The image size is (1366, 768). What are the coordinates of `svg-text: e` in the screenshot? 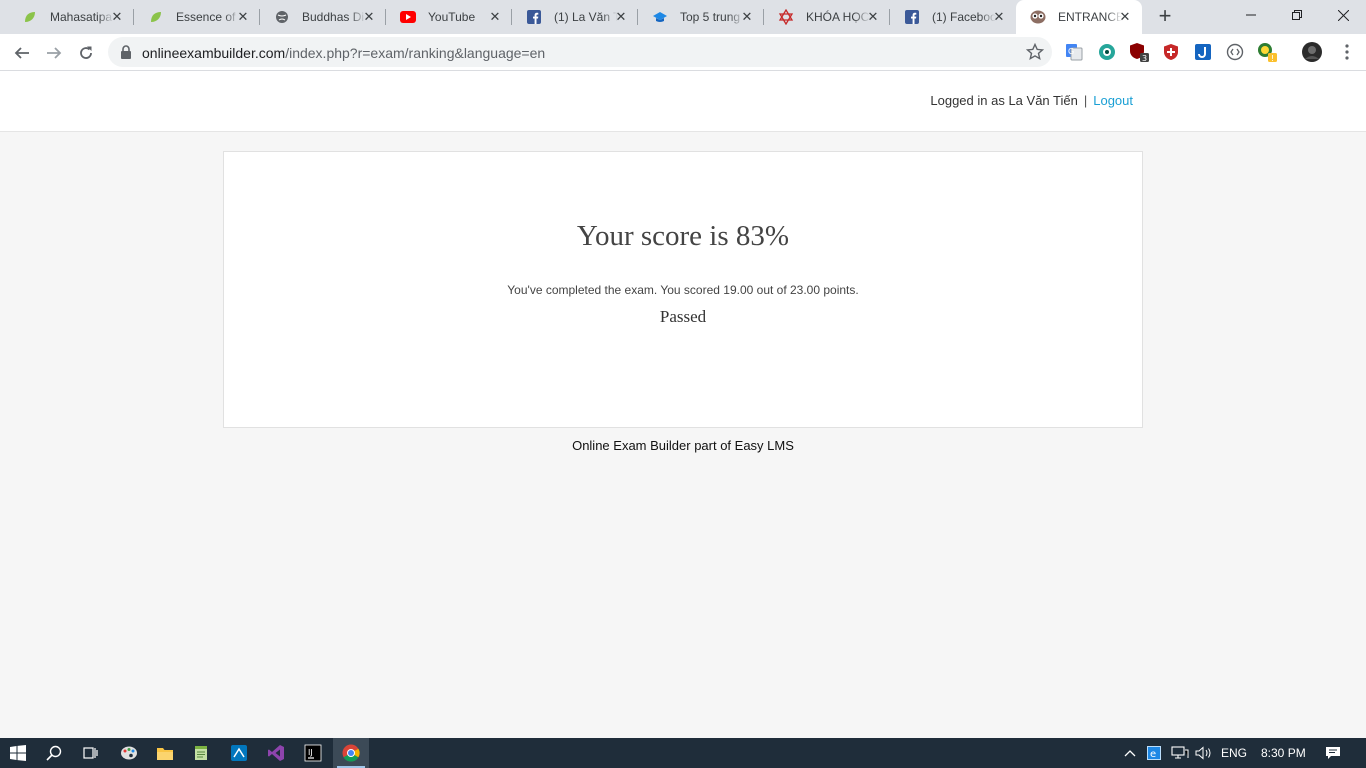 It's located at (1153, 754).